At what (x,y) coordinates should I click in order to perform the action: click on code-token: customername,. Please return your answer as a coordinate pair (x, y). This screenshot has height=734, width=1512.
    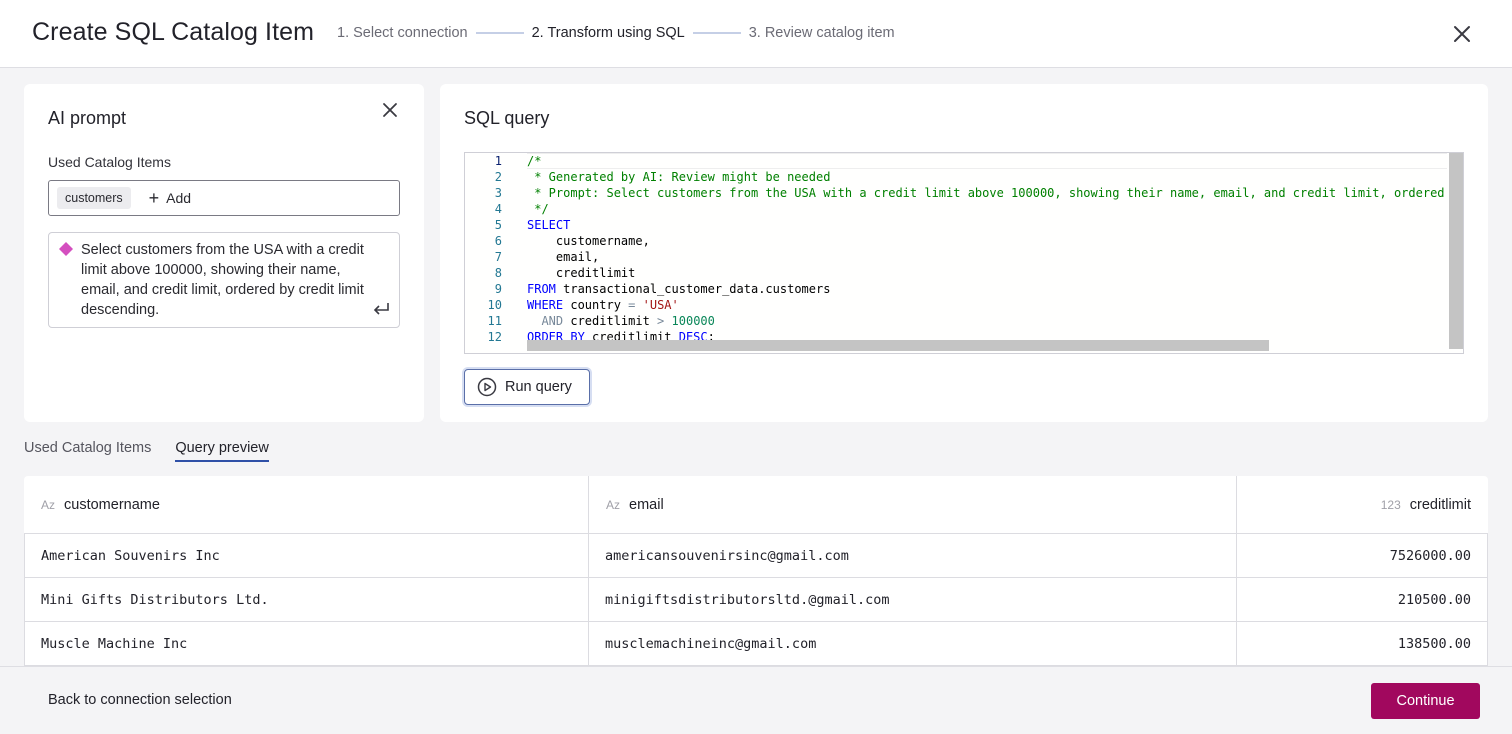
    Looking at the image, I should click on (588, 241).